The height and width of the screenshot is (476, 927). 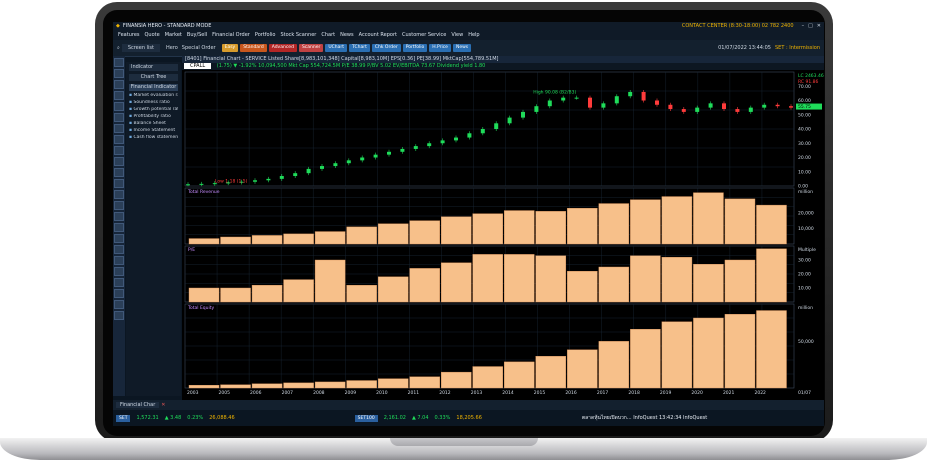 What do you see at coordinates (138, 405) in the screenshot?
I see `financial-chart-tab: Financial Char` at bounding box center [138, 405].